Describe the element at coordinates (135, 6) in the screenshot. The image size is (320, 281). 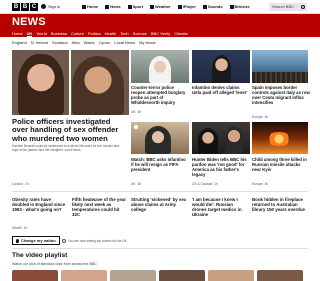
I see `topnav-sport: Sport` at that location.